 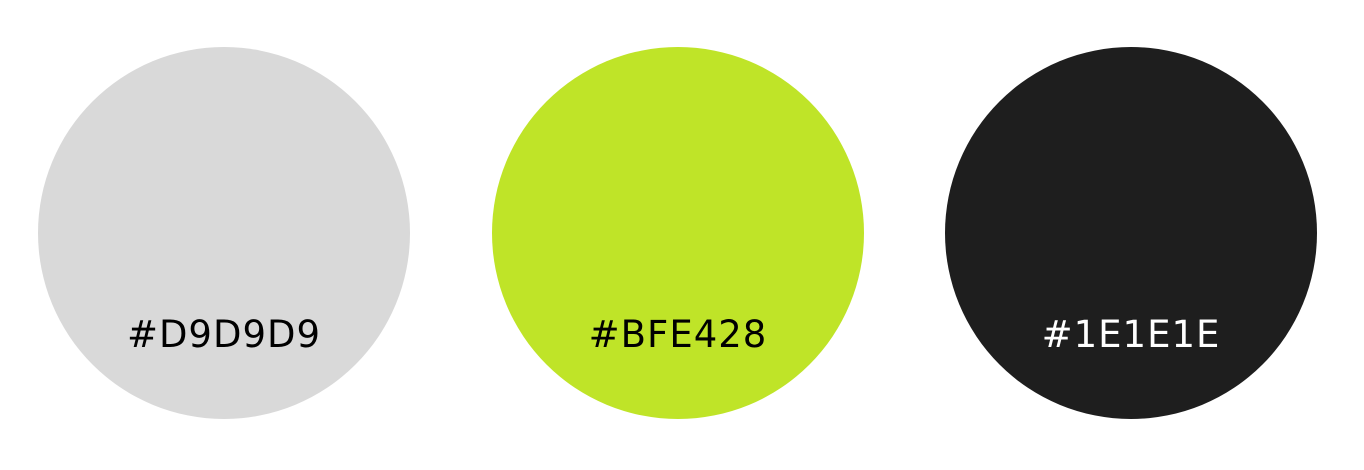 What do you see at coordinates (678, 334) in the screenshot?
I see `color-swatch-hex-label: #BFE428` at bounding box center [678, 334].